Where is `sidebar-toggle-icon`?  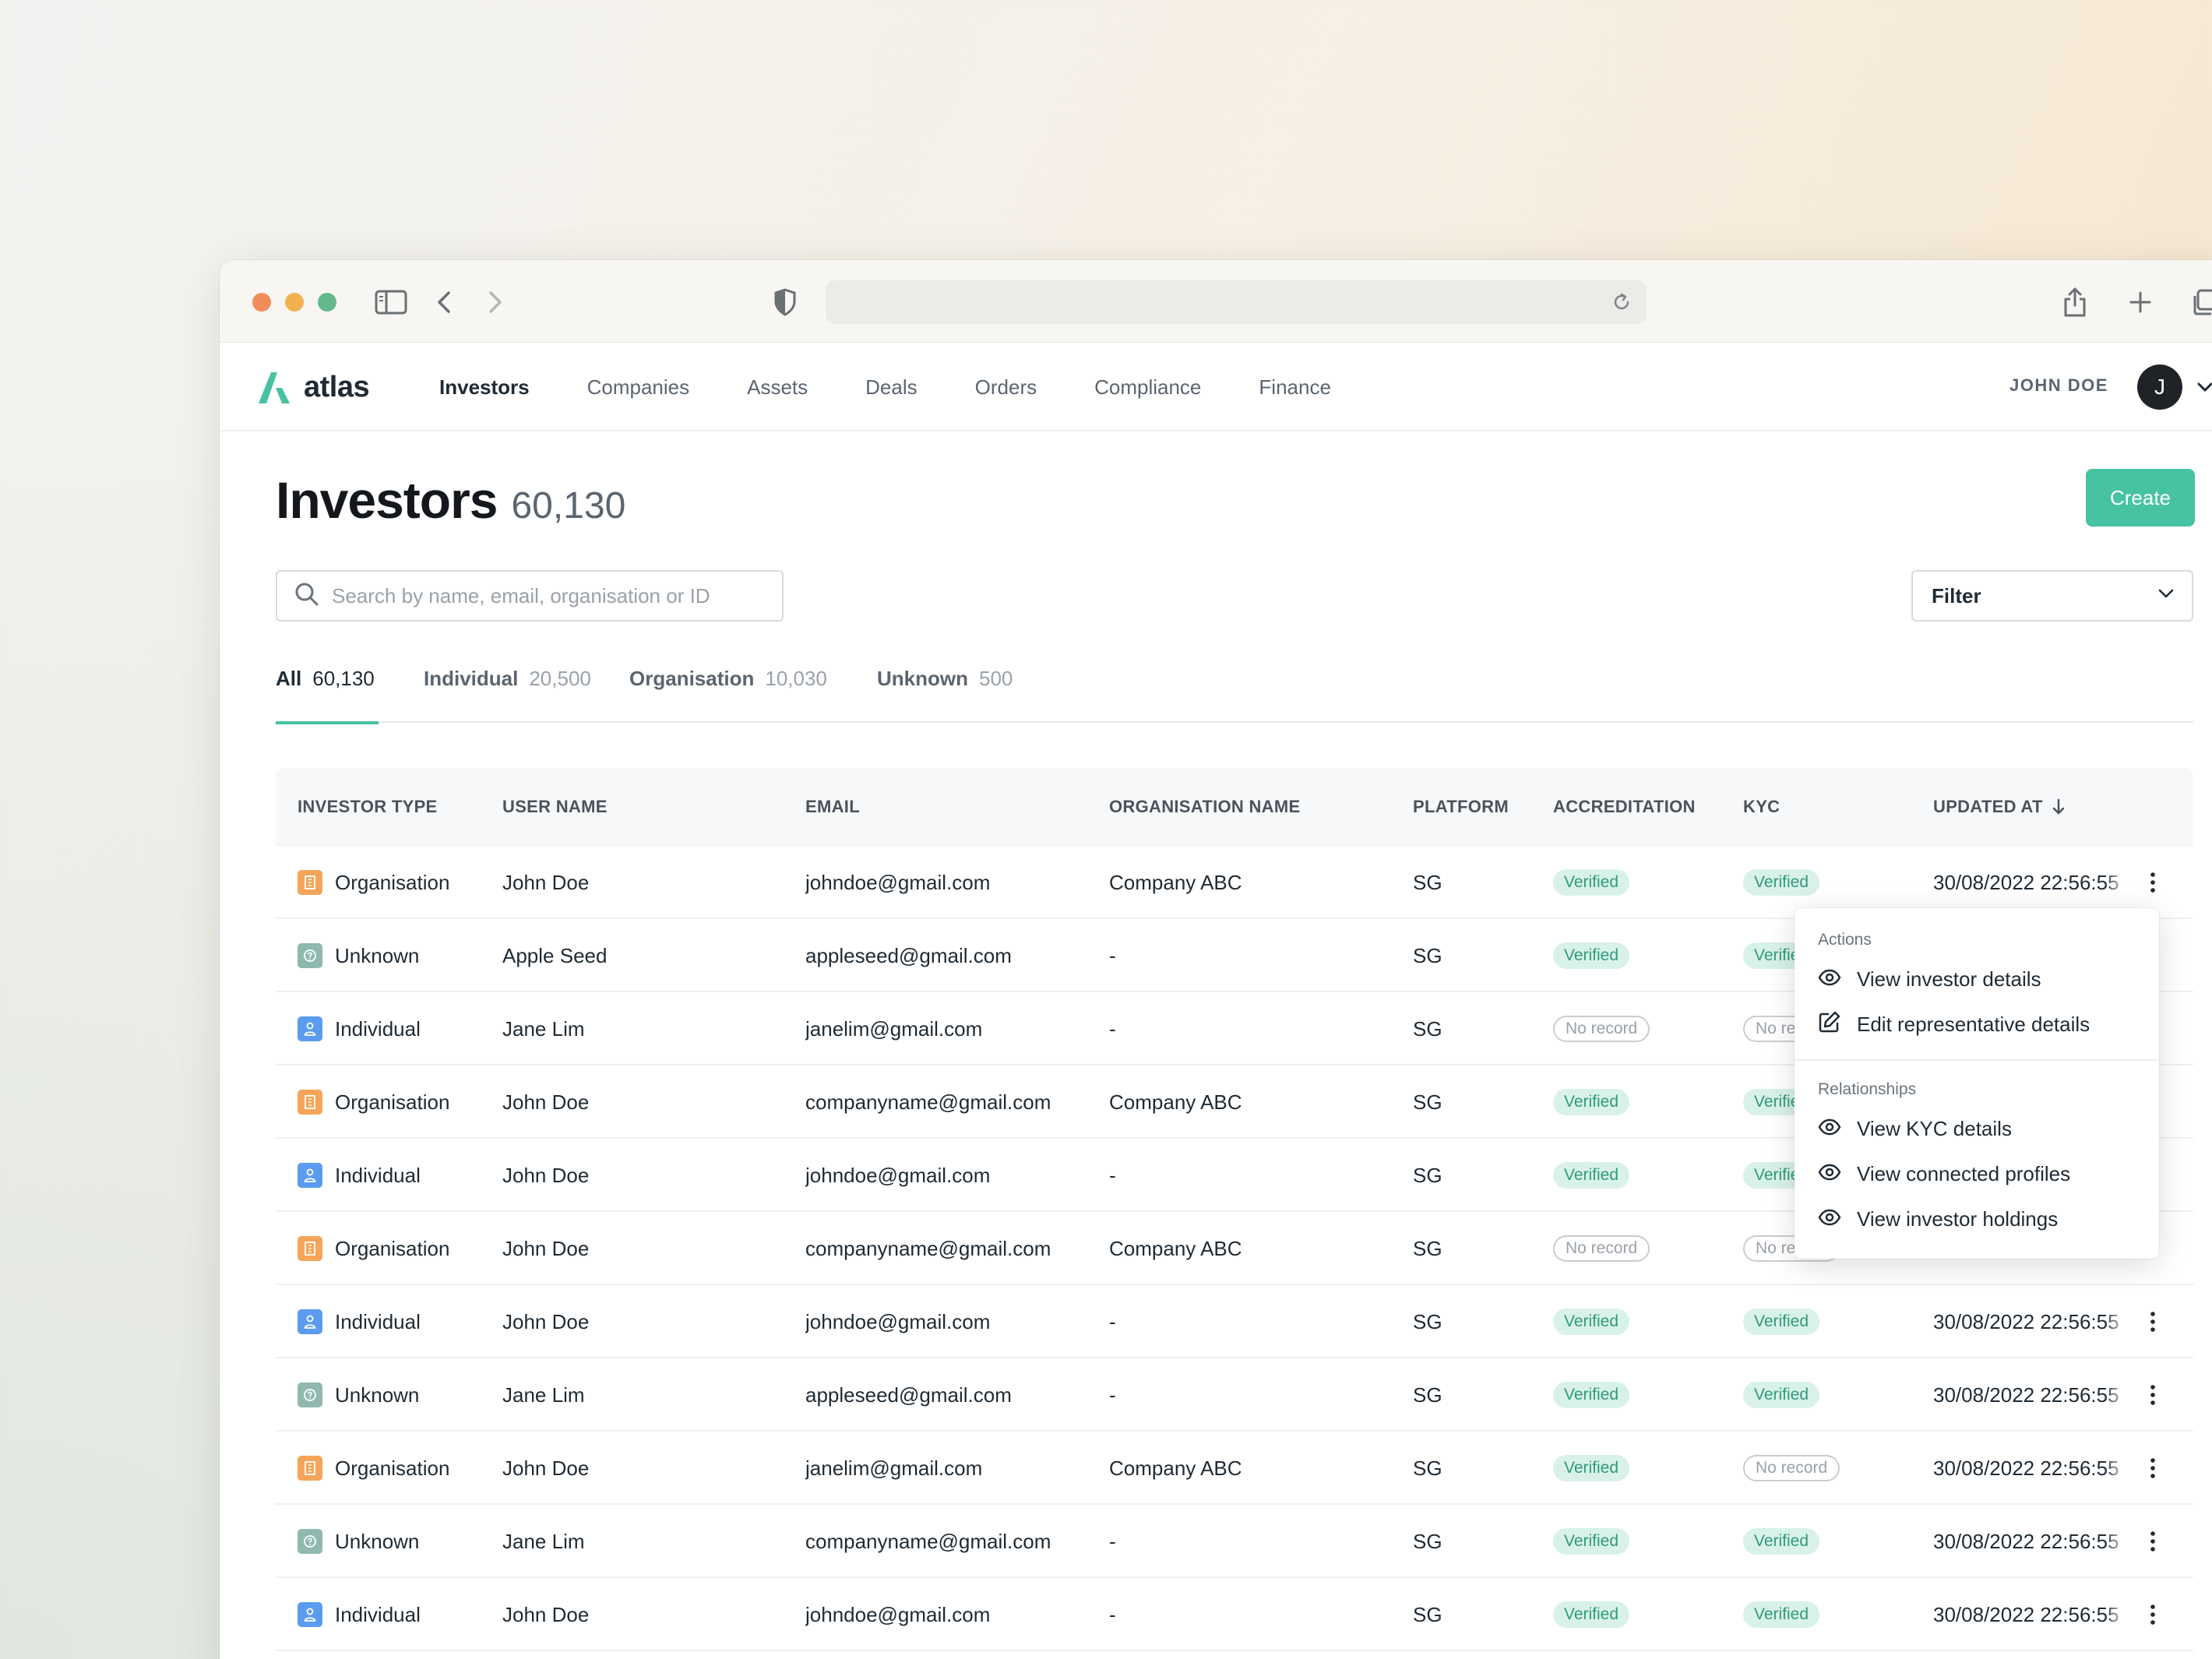
sidebar-toggle-icon is located at coordinates (391, 302).